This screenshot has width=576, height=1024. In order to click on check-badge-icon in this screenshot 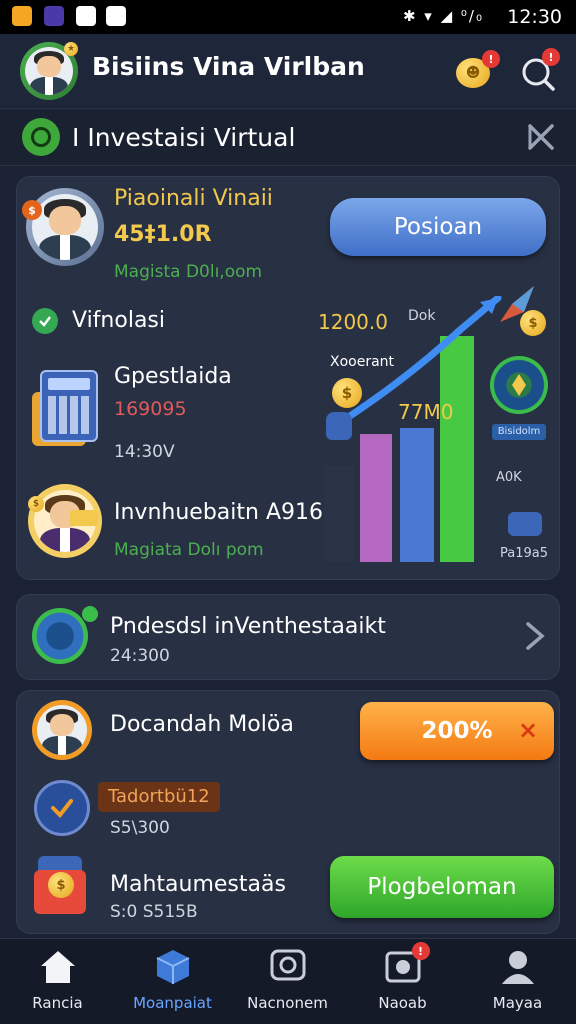, I will do `click(62, 808)`.